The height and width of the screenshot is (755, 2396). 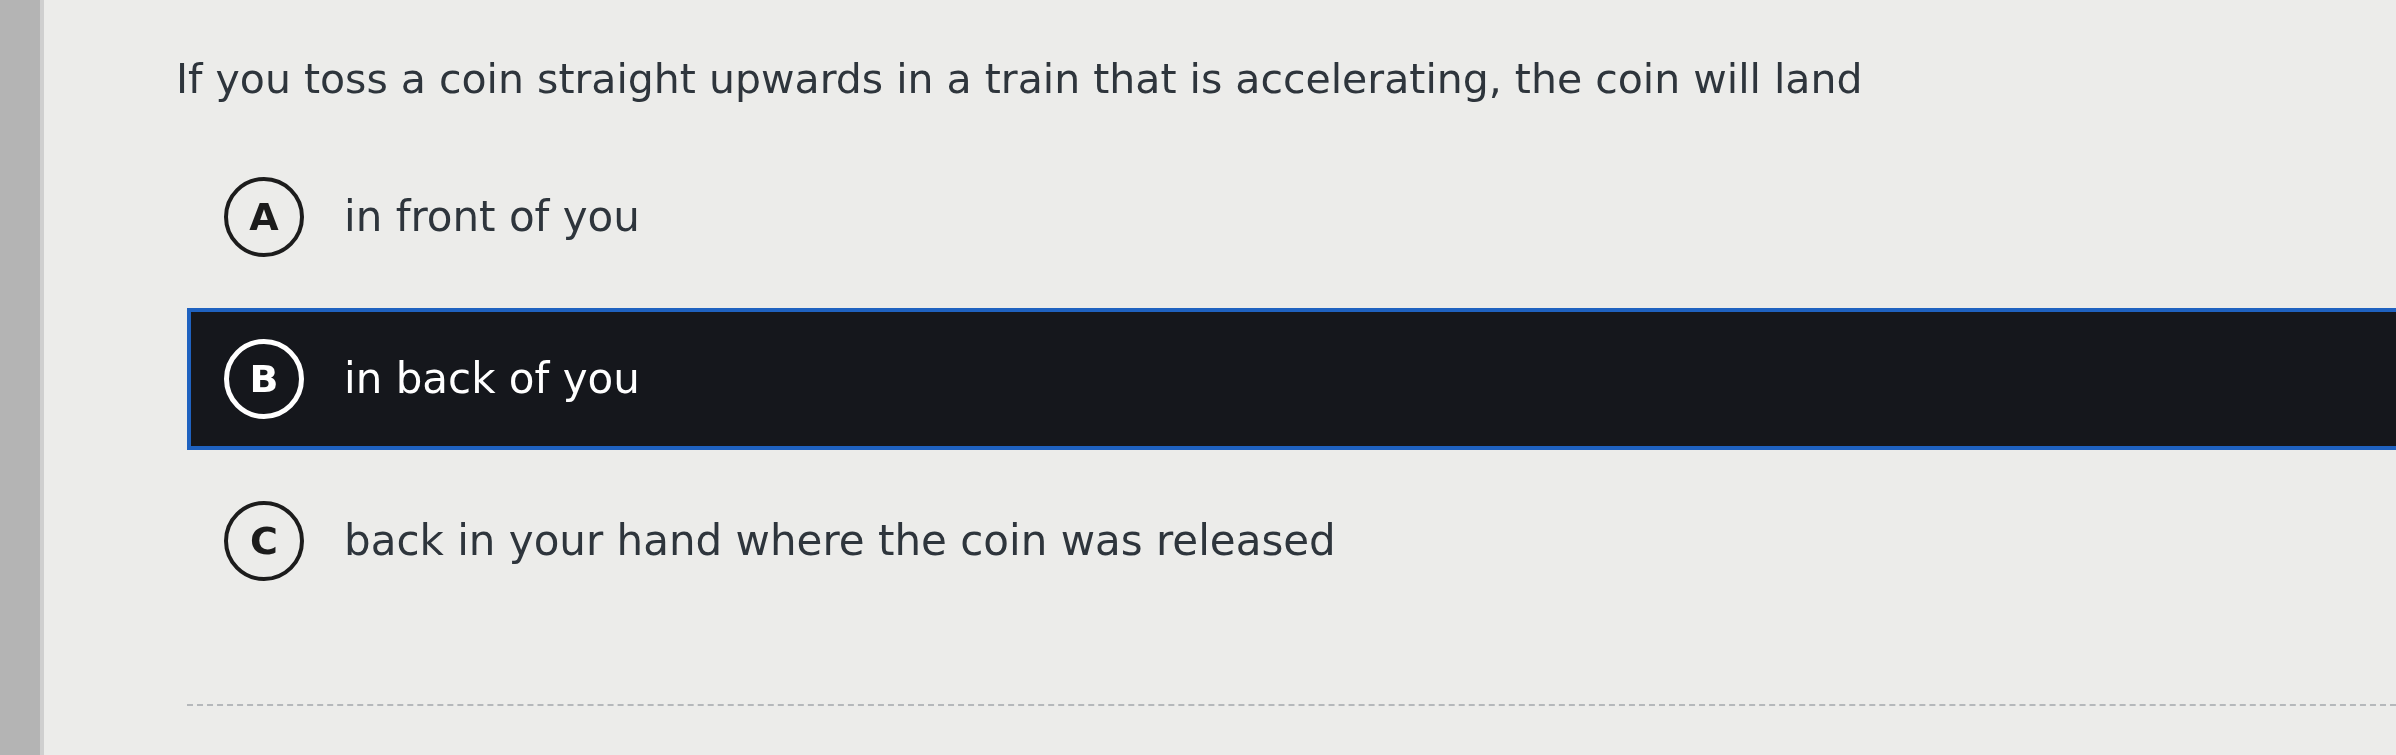 I want to click on question-text: If you toss a coin straight upwards in a train that is accelerating, the coin will land, so click(x=1019, y=79).